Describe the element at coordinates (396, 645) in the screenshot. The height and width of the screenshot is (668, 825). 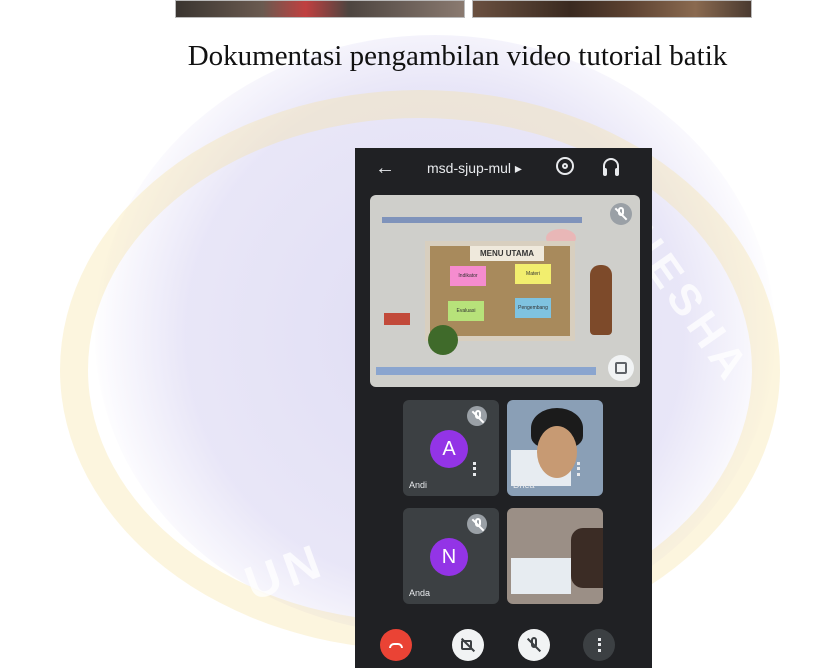
I see `end-call-button` at that location.